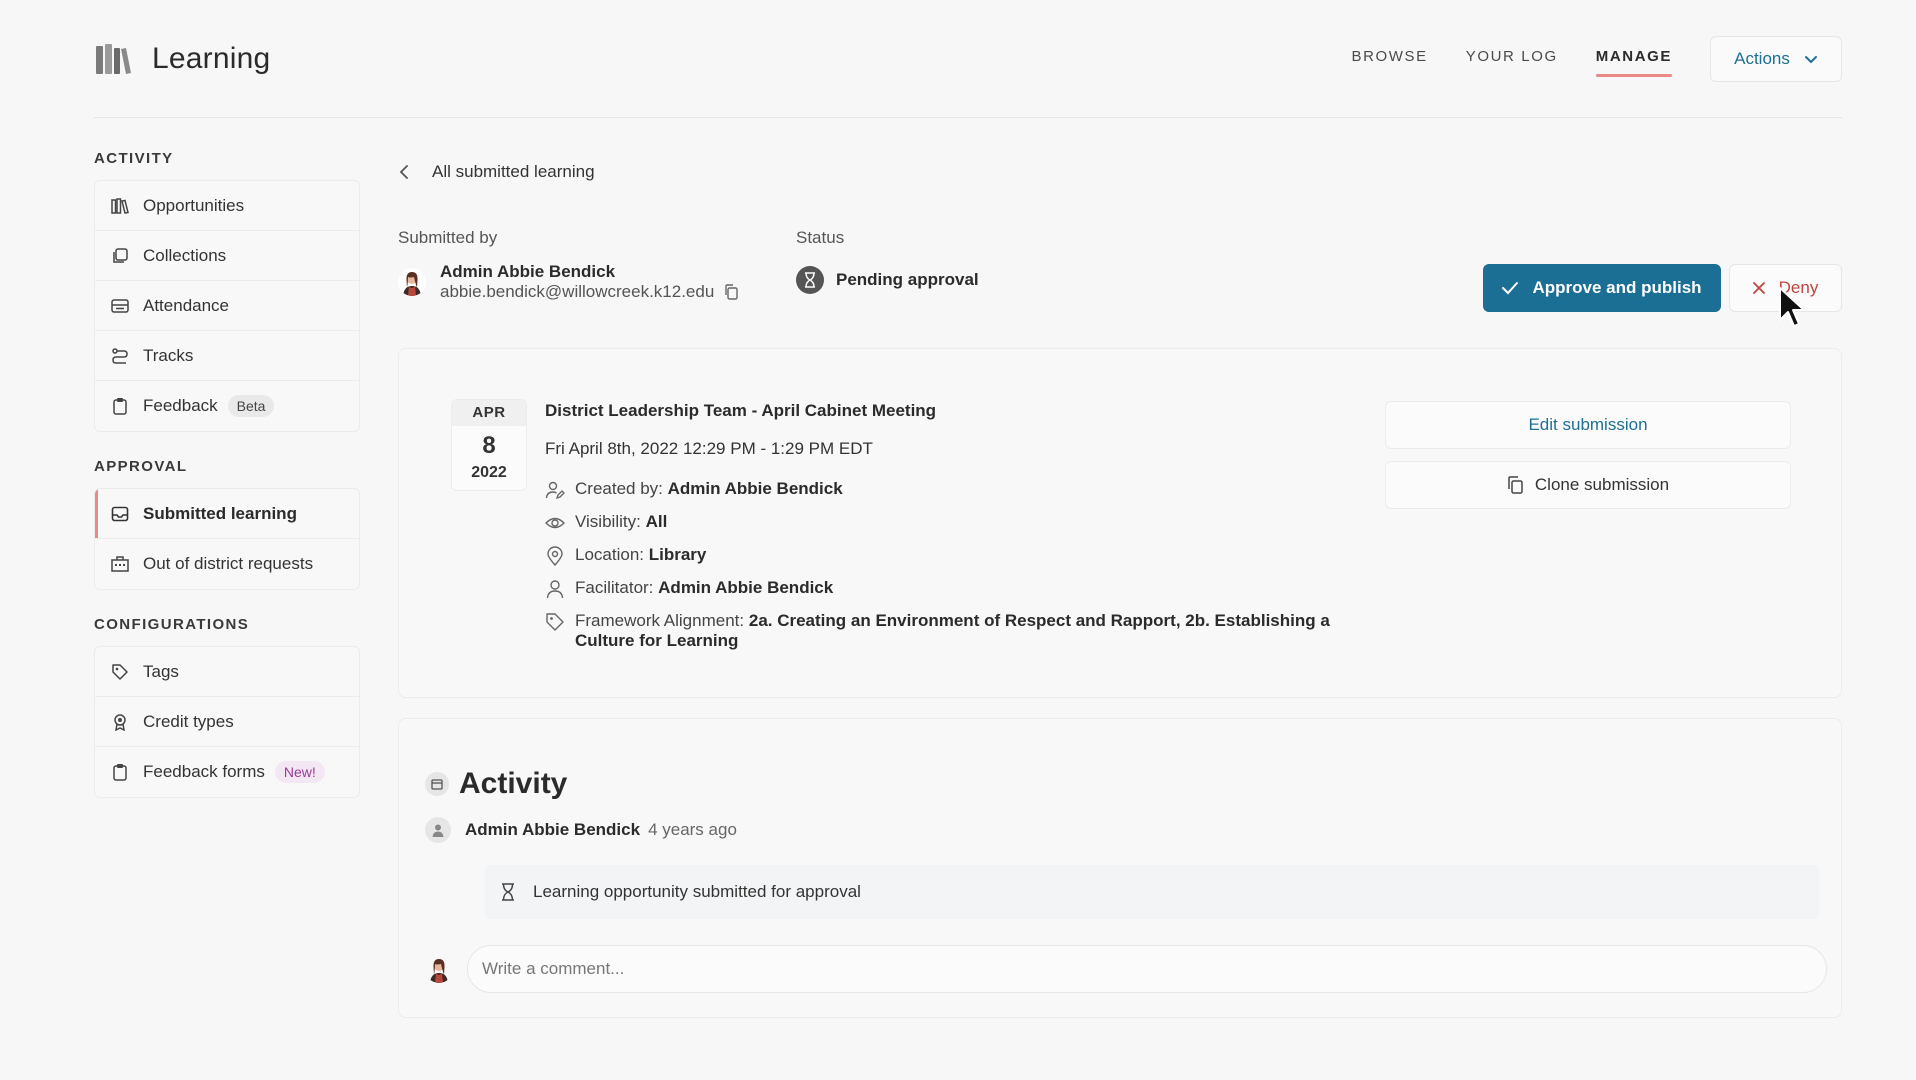  What do you see at coordinates (161, 671) in the screenshot?
I see `sidebar-item-label: Tags` at bounding box center [161, 671].